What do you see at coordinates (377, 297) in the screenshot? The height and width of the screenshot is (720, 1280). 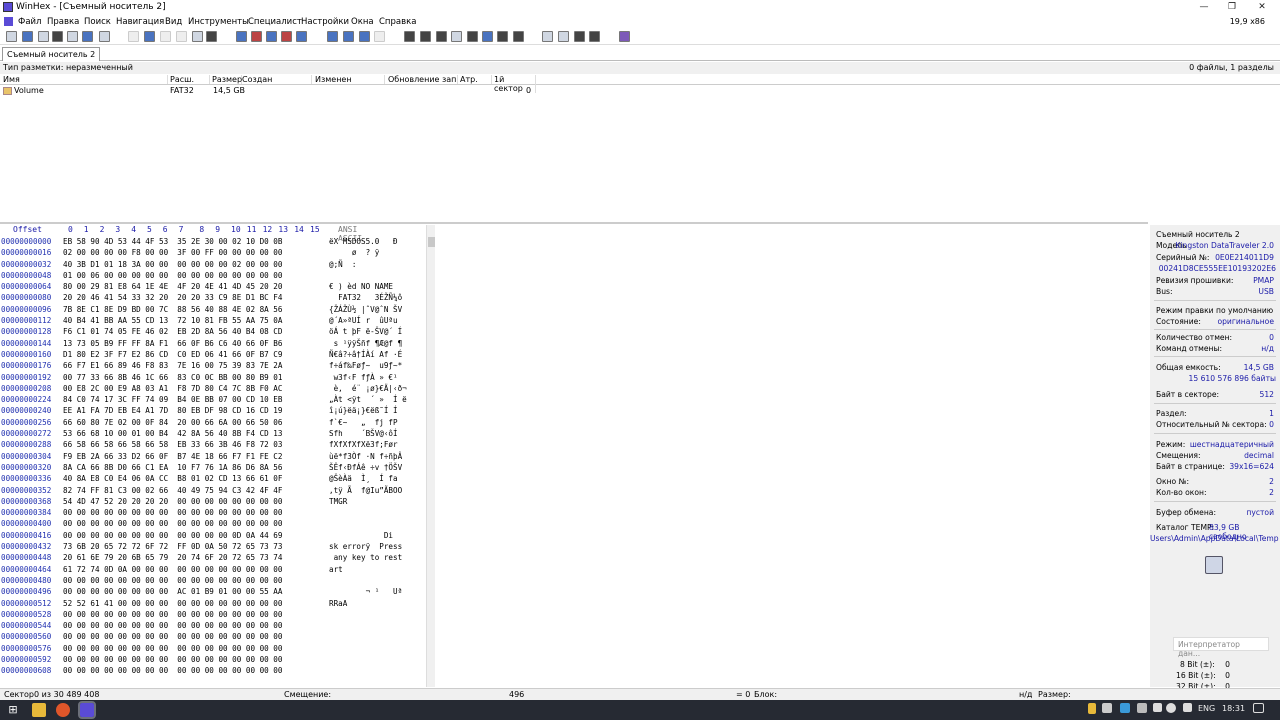 I see `ascii-row: FAT32 3ÉŽÑ¼ô` at bounding box center [377, 297].